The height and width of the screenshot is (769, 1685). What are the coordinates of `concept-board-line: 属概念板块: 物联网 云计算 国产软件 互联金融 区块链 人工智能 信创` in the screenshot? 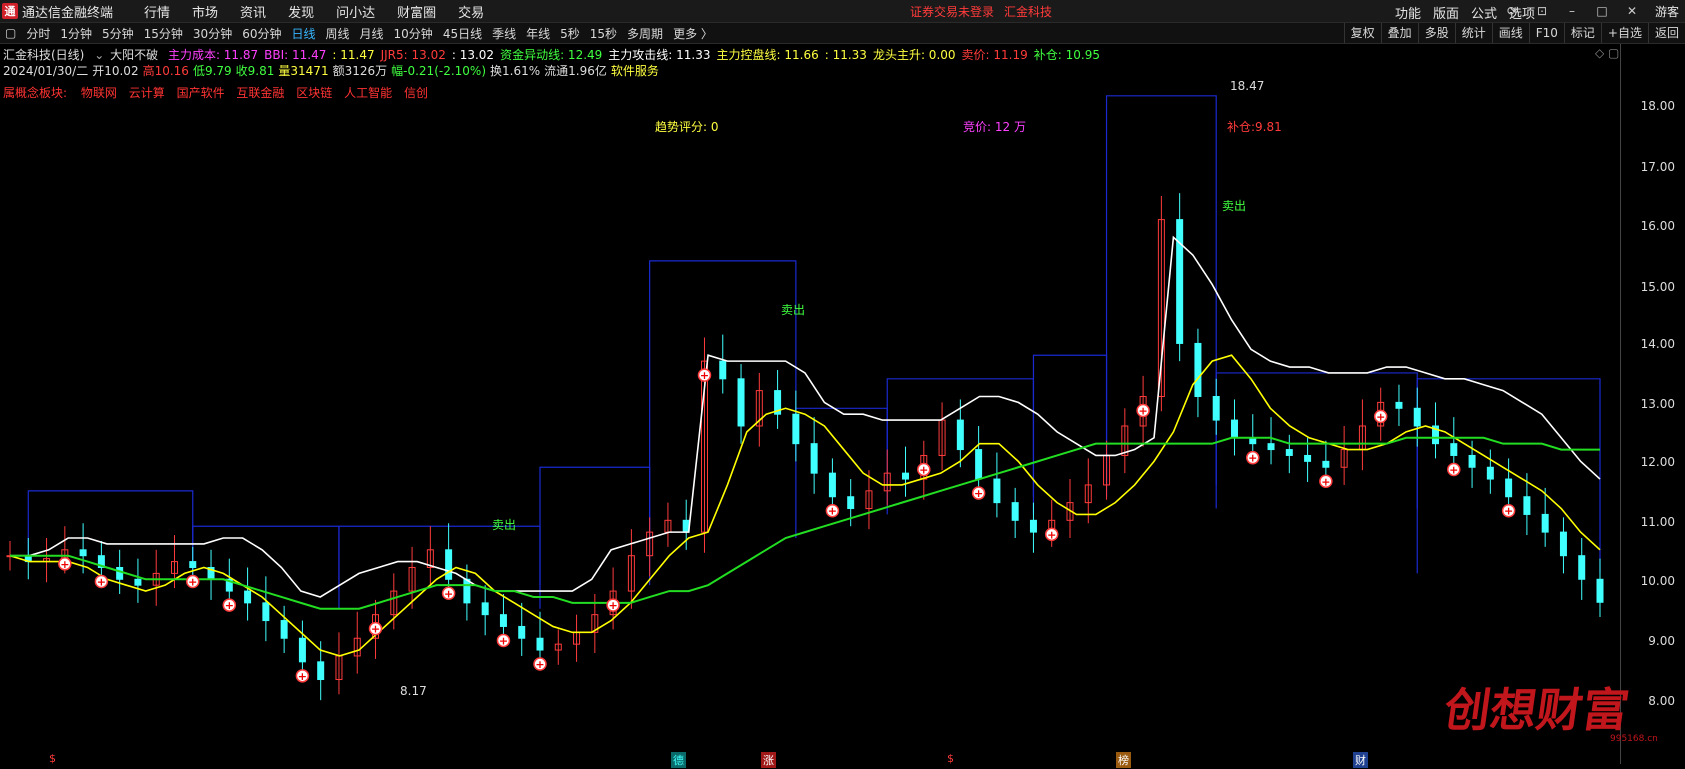 It's located at (219, 92).